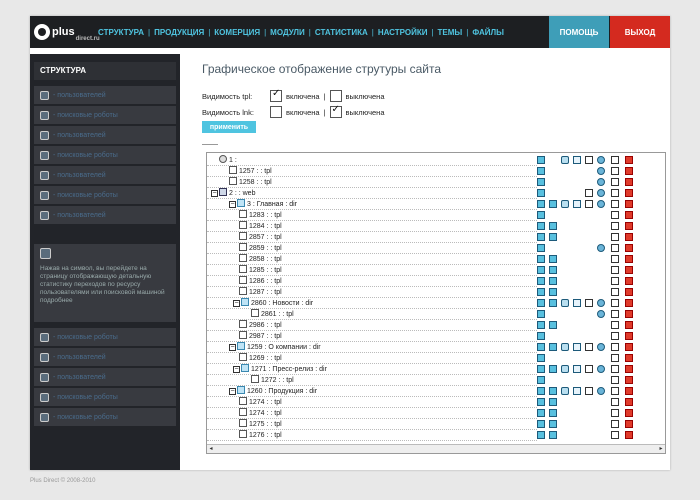 The image size is (700, 500). Describe the element at coordinates (436, 413) in the screenshot. I see `tree-row: 1274 : : tpl` at that location.